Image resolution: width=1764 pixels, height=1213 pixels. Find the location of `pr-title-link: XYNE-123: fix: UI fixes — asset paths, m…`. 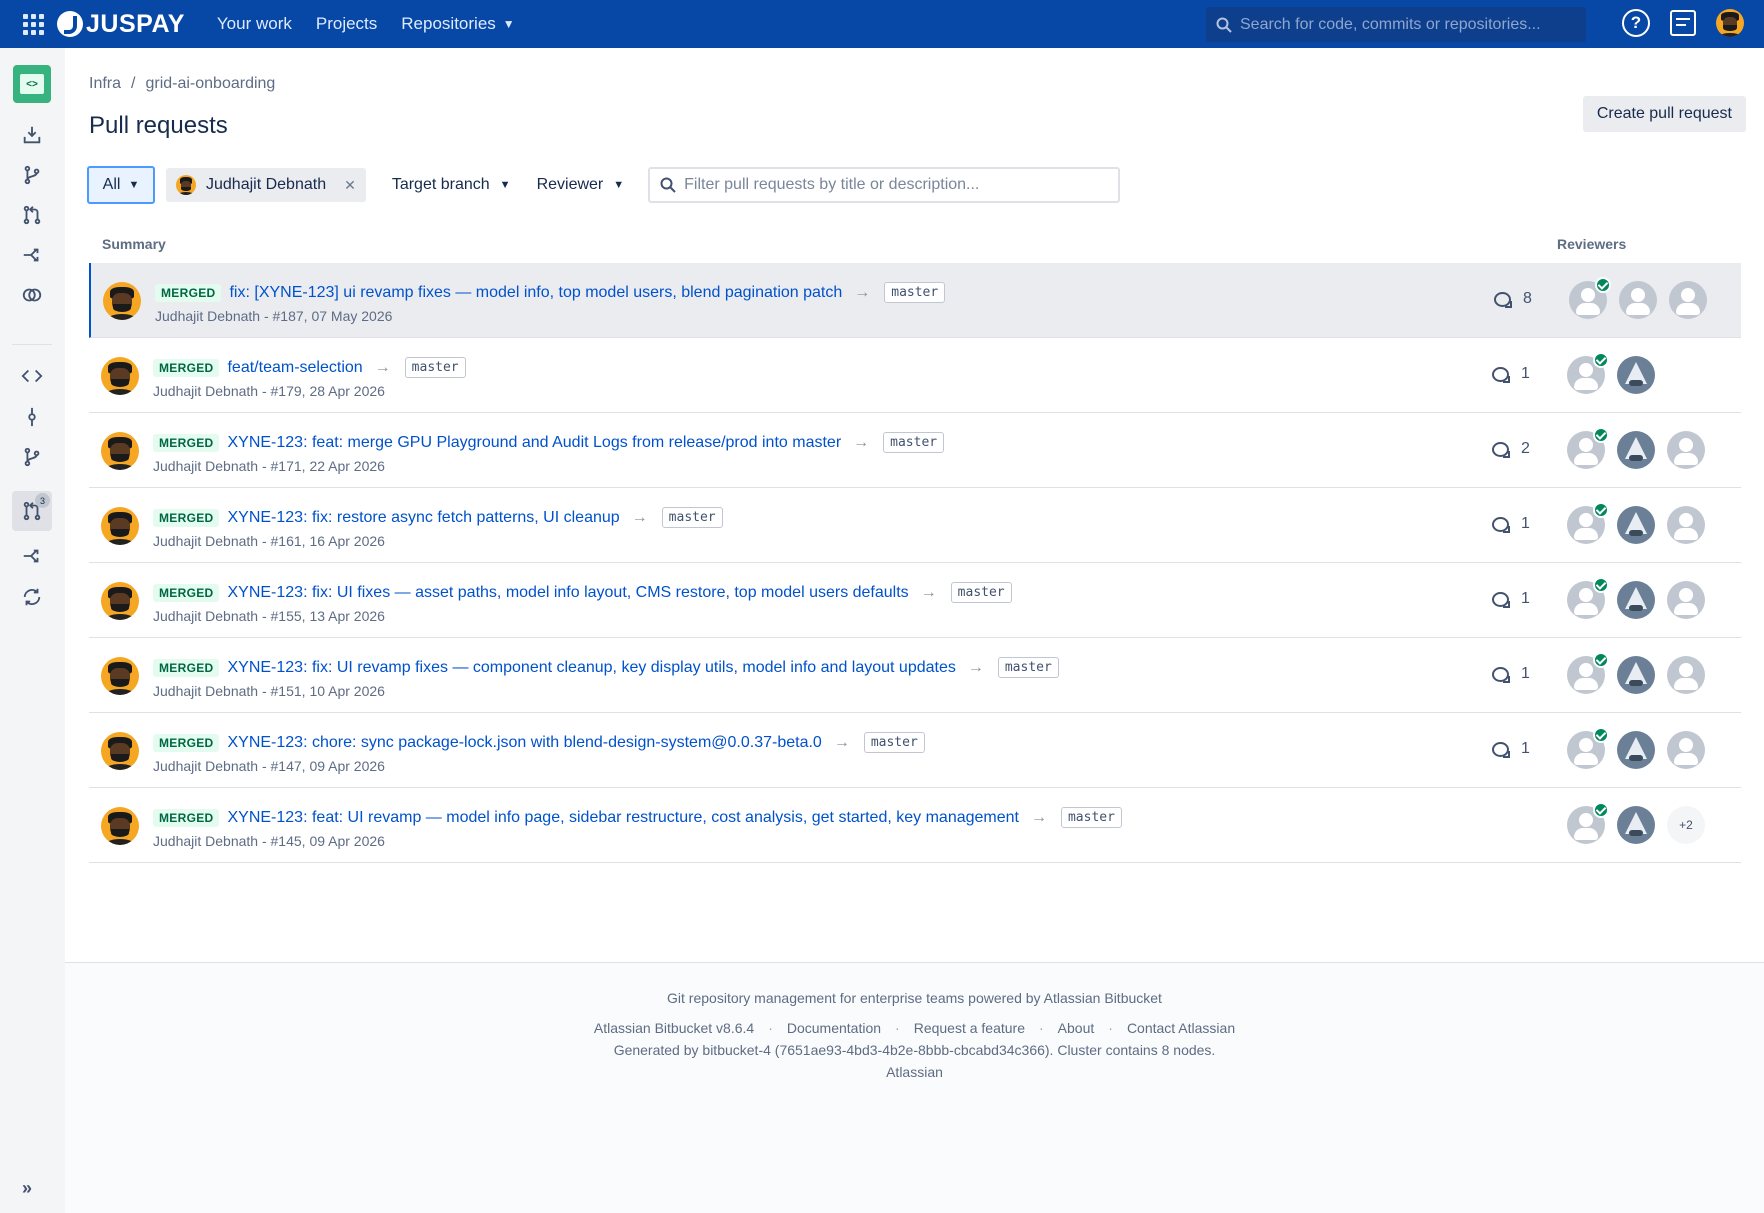

pr-title-link: XYNE-123: fix: UI fixes — asset paths, m… is located at coordinates (567, 593).